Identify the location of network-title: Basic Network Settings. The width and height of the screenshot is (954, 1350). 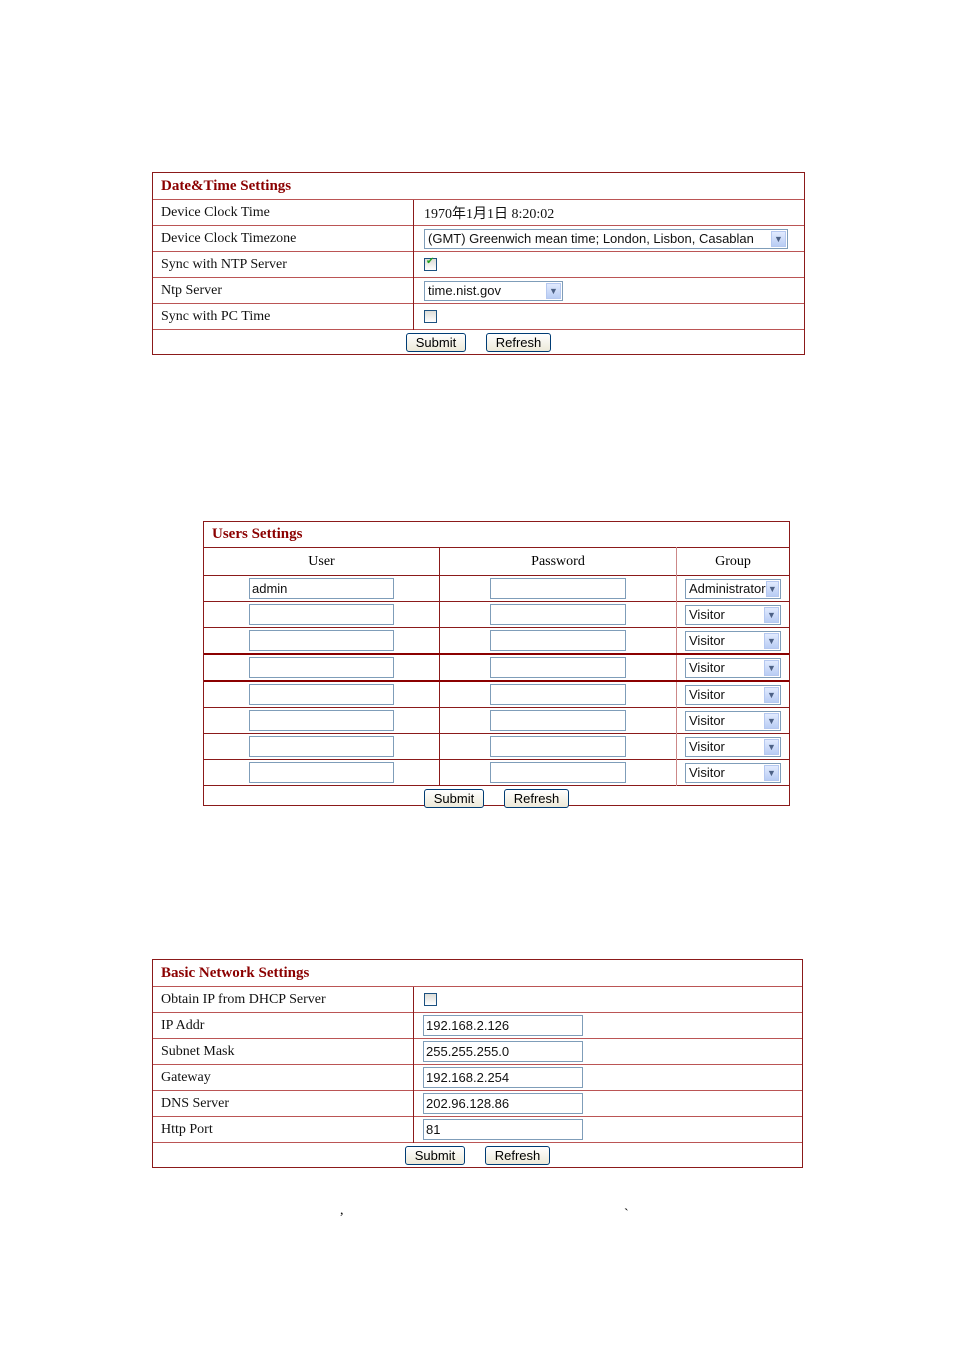
(477, 973).